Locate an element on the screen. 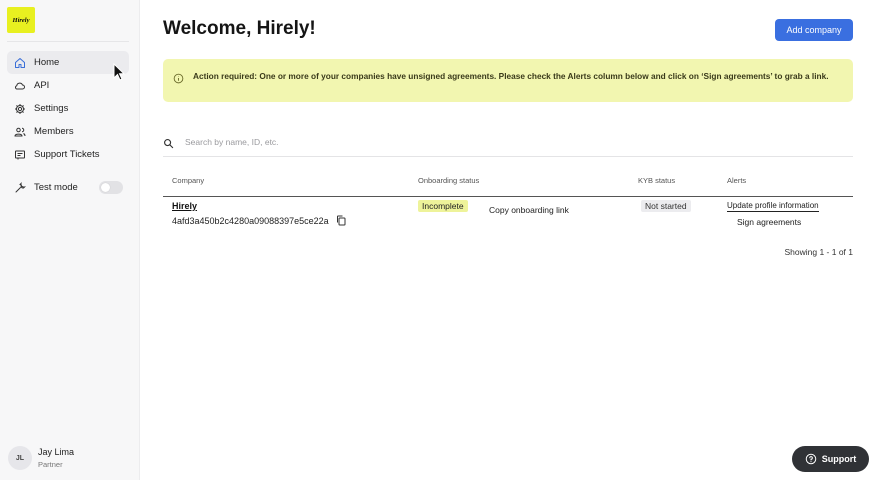  test-mode-item: Test mode is located at coordinates (68, 187).